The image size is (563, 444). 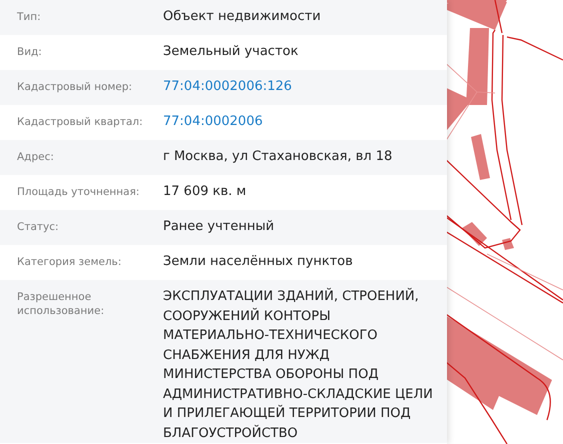 What do you see at coordinates (258, 262) in the screenshot?
I see `field-value: Земли населённых пунктов` at bounding box center [258, 262].